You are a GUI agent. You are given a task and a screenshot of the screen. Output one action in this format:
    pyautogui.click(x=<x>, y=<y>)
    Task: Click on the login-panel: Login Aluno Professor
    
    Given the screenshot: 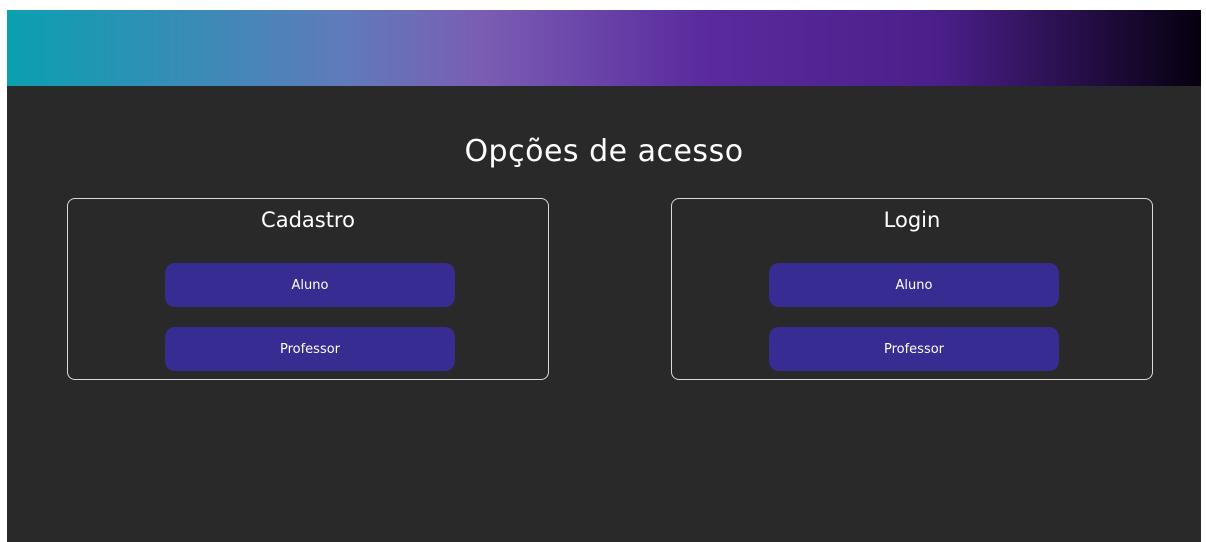 What is the action you would take?
    pyautogui.click(x=912, y=289)
    